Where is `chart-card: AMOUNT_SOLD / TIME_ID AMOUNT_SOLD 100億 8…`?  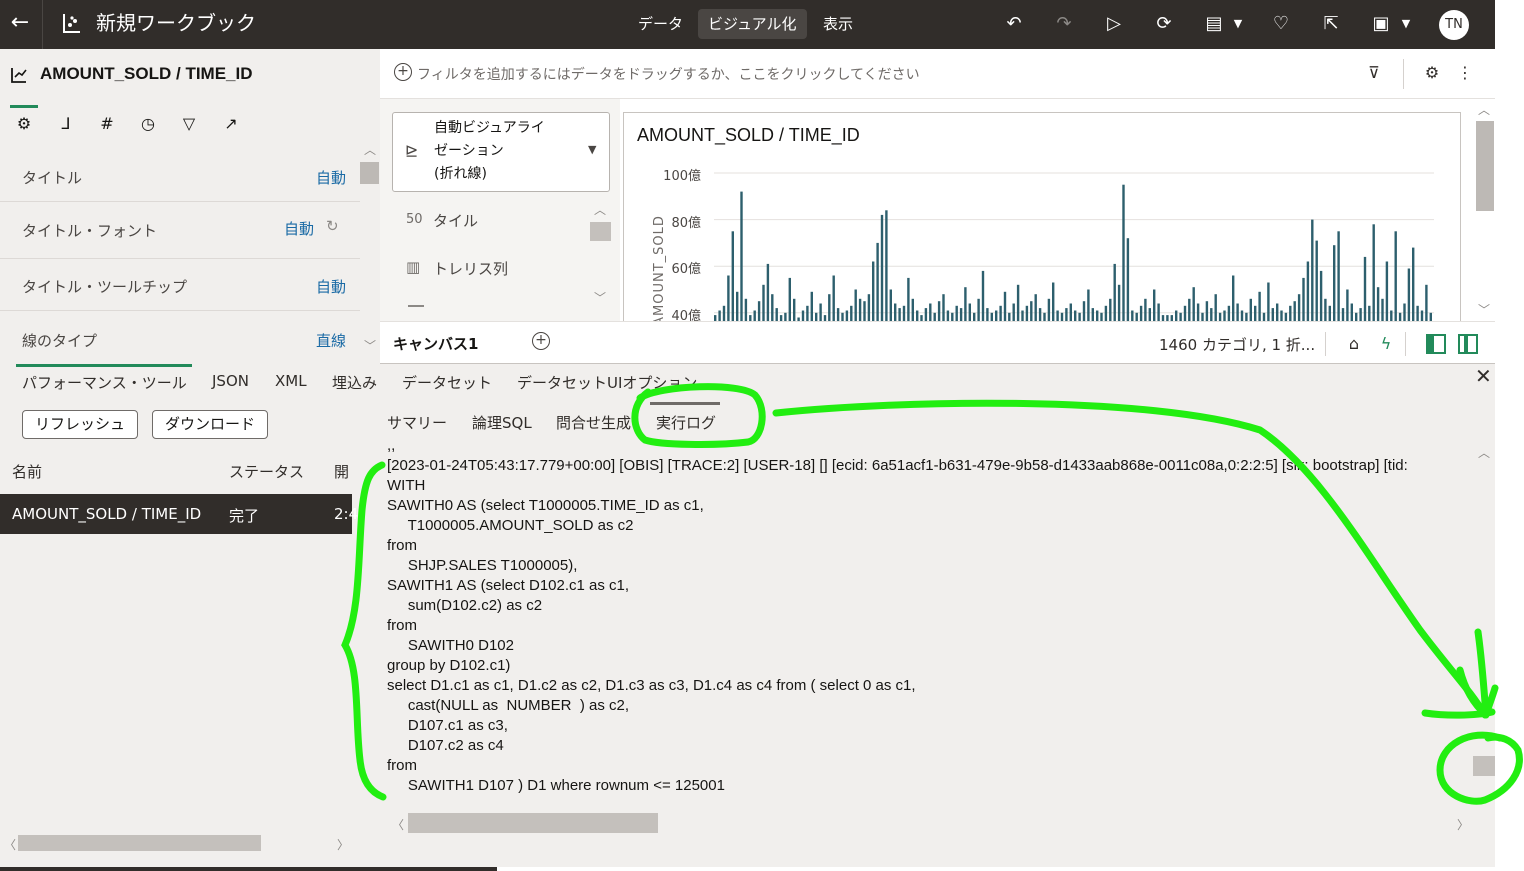
chart-card: AMOUNT_SOLD / TIME_ID AMOUNT_SOLD 100億 8… is located at coordinates (1042, 216).